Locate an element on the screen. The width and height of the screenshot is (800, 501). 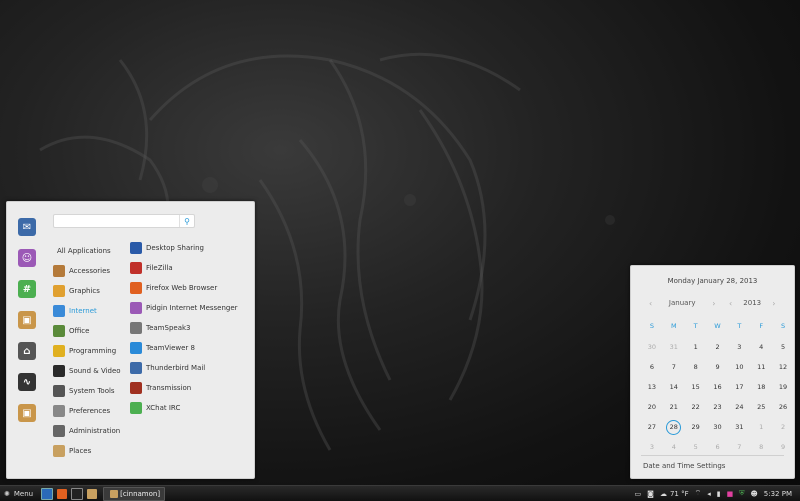
app-item: Pidgin Internet Messenger is located at coordinates (191, 308).